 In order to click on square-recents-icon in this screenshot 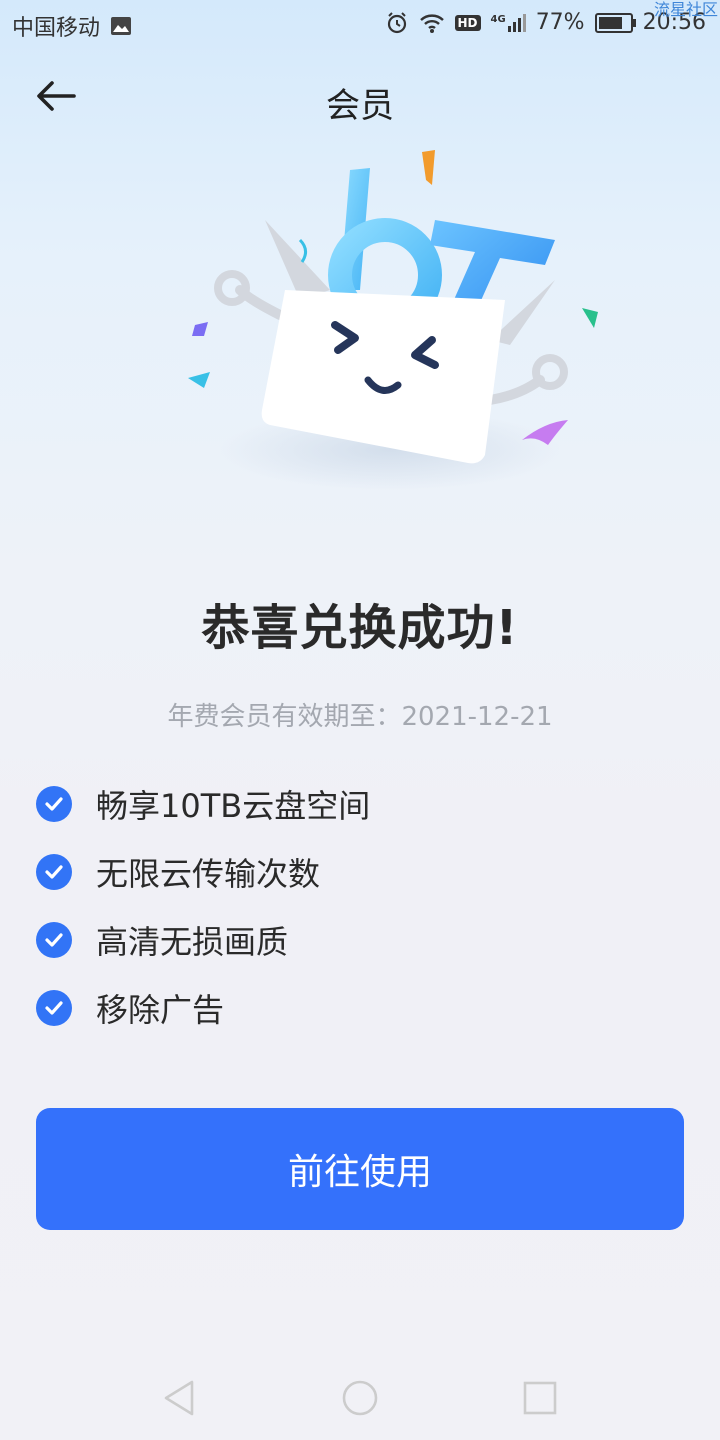, I will do `click(540, 1398)`.